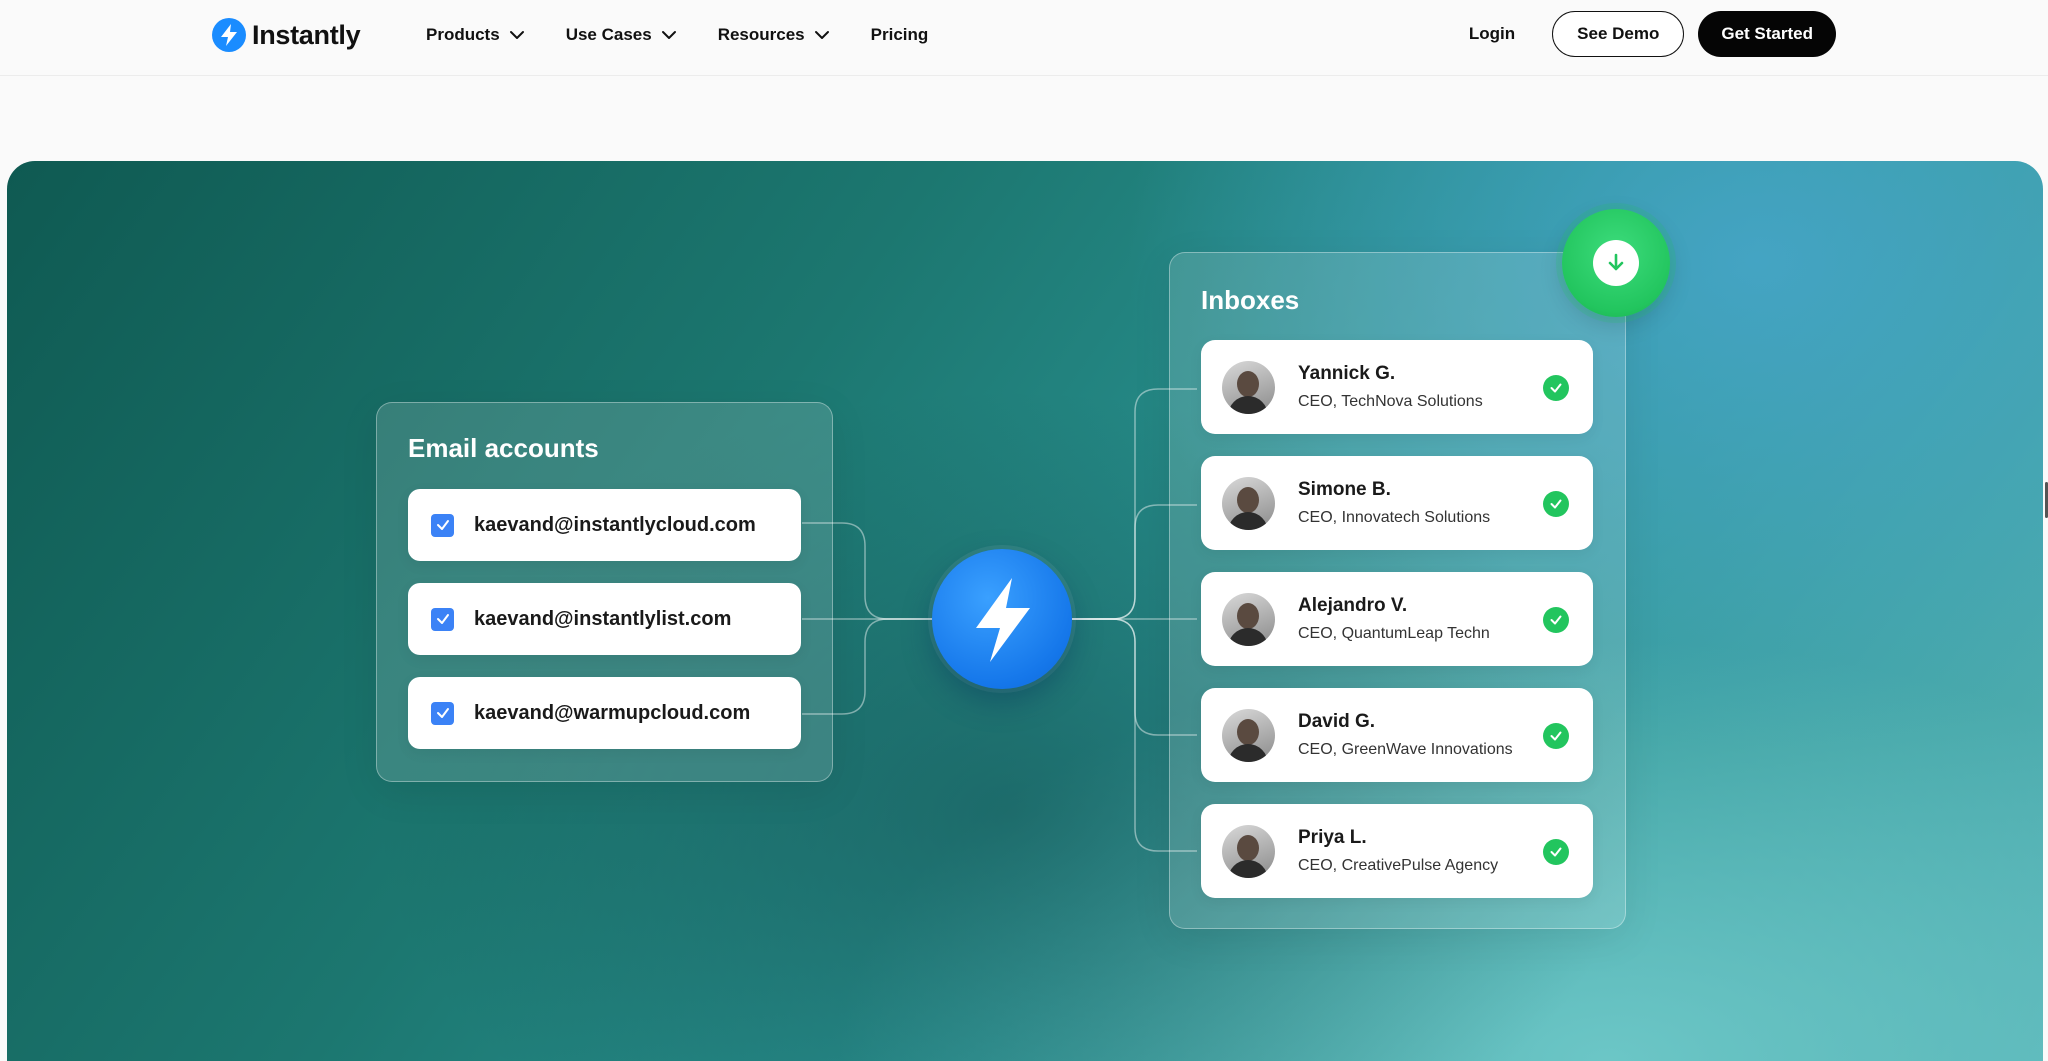 This screenshot has width=2048, height=1061. Describe the element at coordinates (463, 34) in the screenshot. I see `menu-item-label: Products` at that location.